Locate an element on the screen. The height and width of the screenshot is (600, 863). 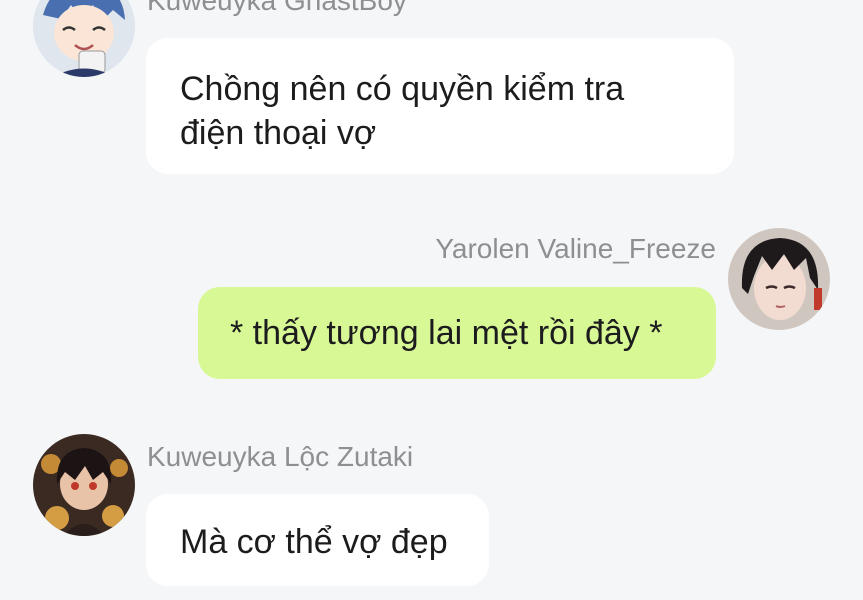
sender-name: Yarolen Valine_Freeze is located at coordinates (575, 248).